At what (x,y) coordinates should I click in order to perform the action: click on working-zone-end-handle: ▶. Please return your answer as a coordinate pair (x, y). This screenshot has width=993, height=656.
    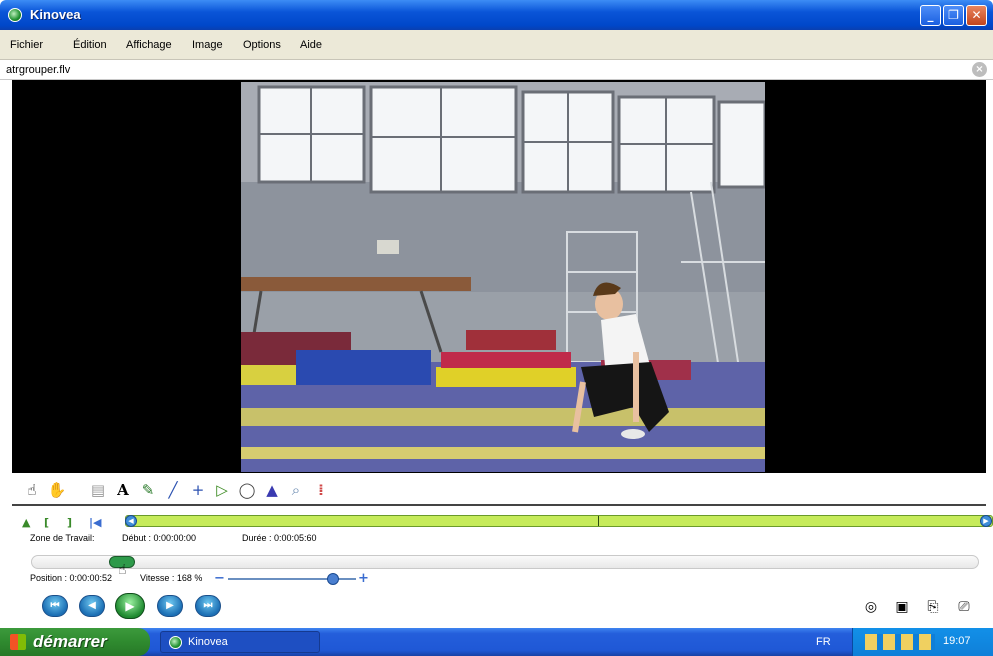
    Looking at the image, I should click on (986, 521).